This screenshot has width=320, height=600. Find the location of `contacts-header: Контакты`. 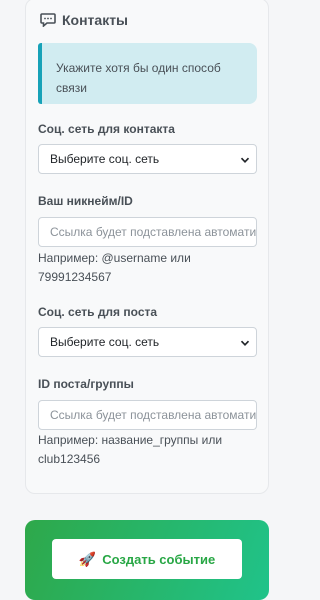

contacts-header: Контакты is located at coordinates (84, 20).